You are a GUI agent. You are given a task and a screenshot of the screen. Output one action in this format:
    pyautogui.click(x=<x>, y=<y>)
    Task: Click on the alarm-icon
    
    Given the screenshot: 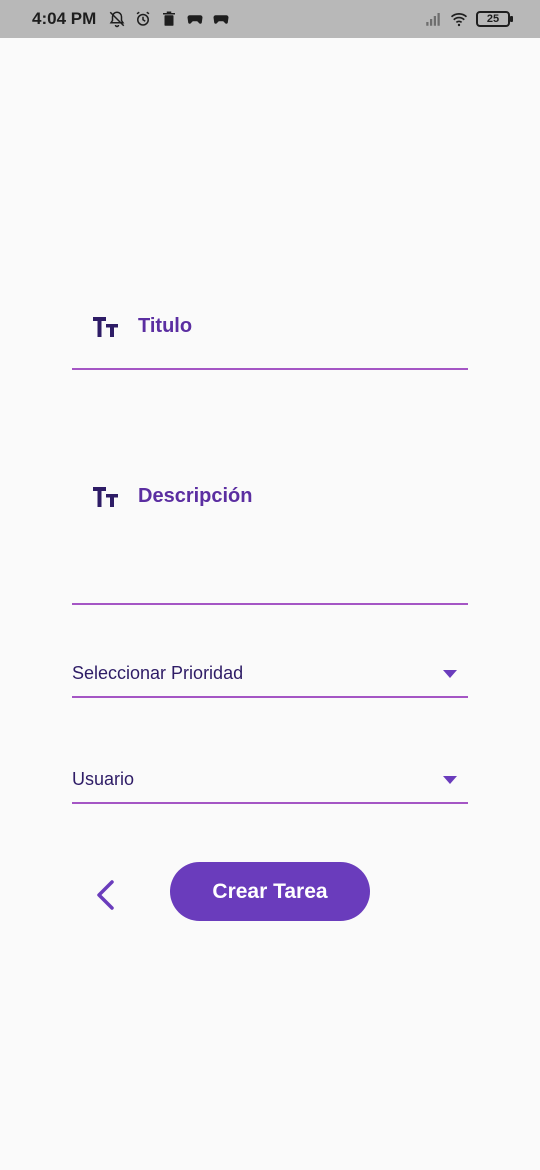 What is the action you would take?
    pyautogui.click(x=143, y=18)
    